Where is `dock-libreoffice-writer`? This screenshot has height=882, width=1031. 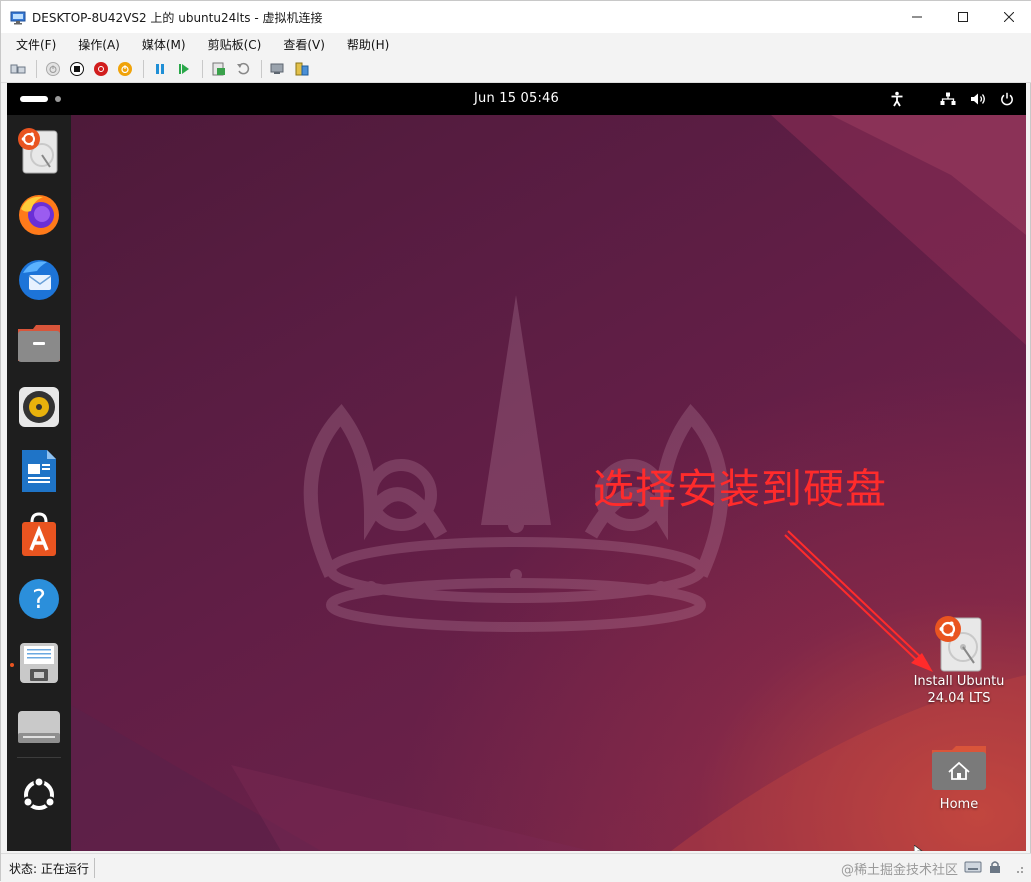
dock-libreoffice-writer is located at coordinates (39, 471).